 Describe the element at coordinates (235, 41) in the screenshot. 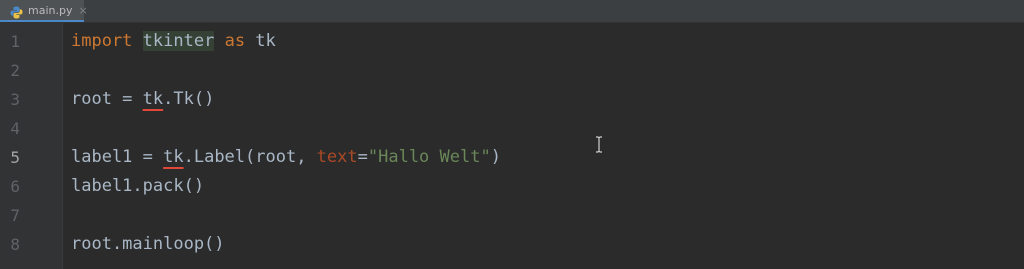

I see `keyword-as: as` at that location.